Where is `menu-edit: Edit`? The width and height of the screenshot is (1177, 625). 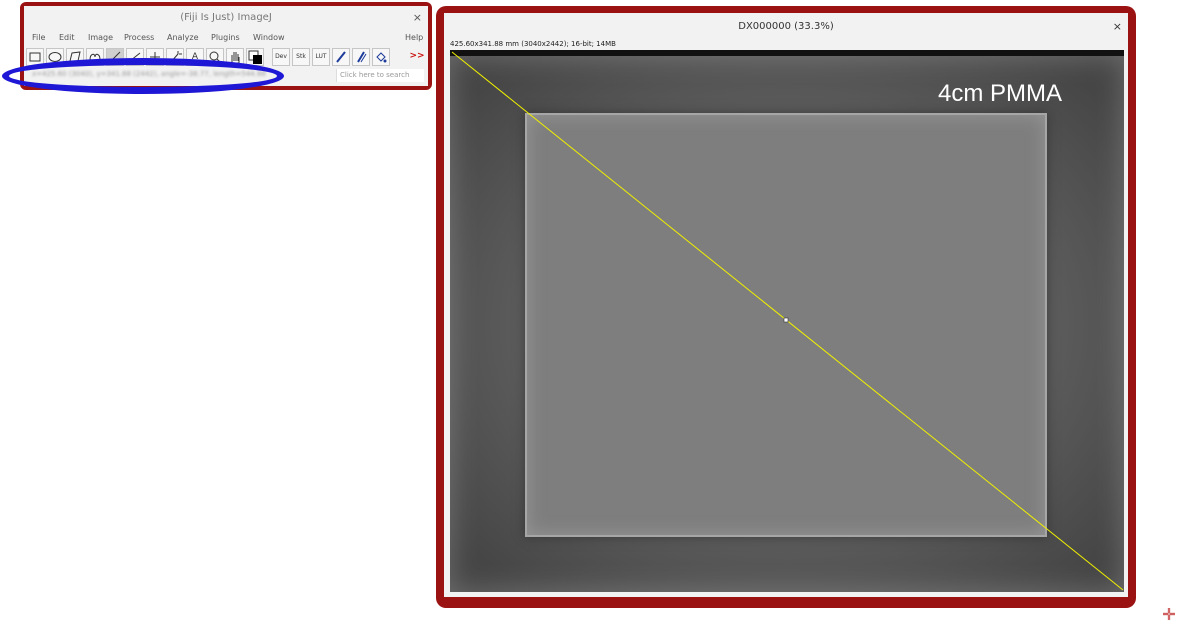 menu-edit: Edit is located at coordinates (67, 37).